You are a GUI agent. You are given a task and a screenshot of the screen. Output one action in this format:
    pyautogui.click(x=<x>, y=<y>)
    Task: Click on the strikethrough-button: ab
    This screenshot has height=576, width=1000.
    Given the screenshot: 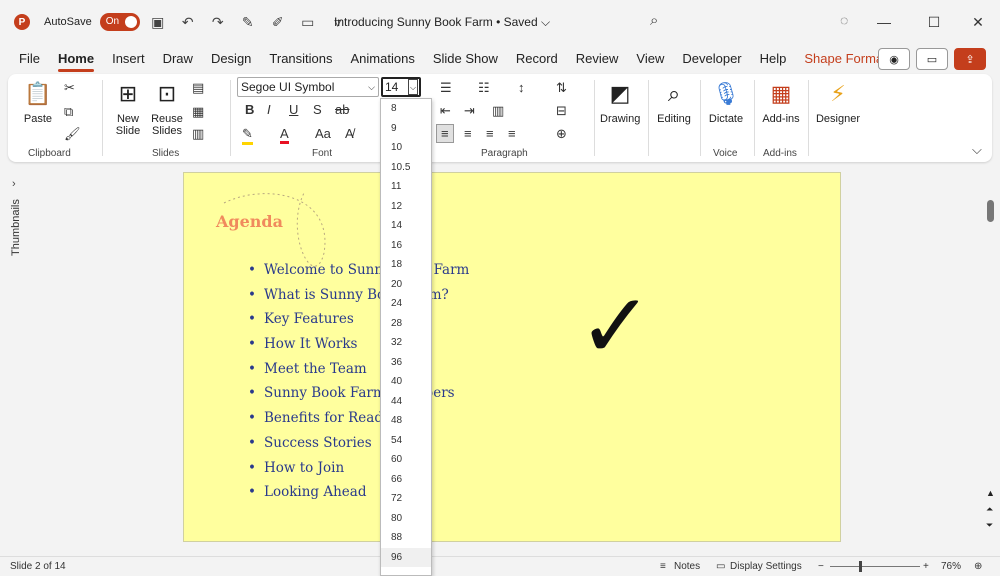 What is the action you would take?
    pyautogui.click(x=342, y=109)
    